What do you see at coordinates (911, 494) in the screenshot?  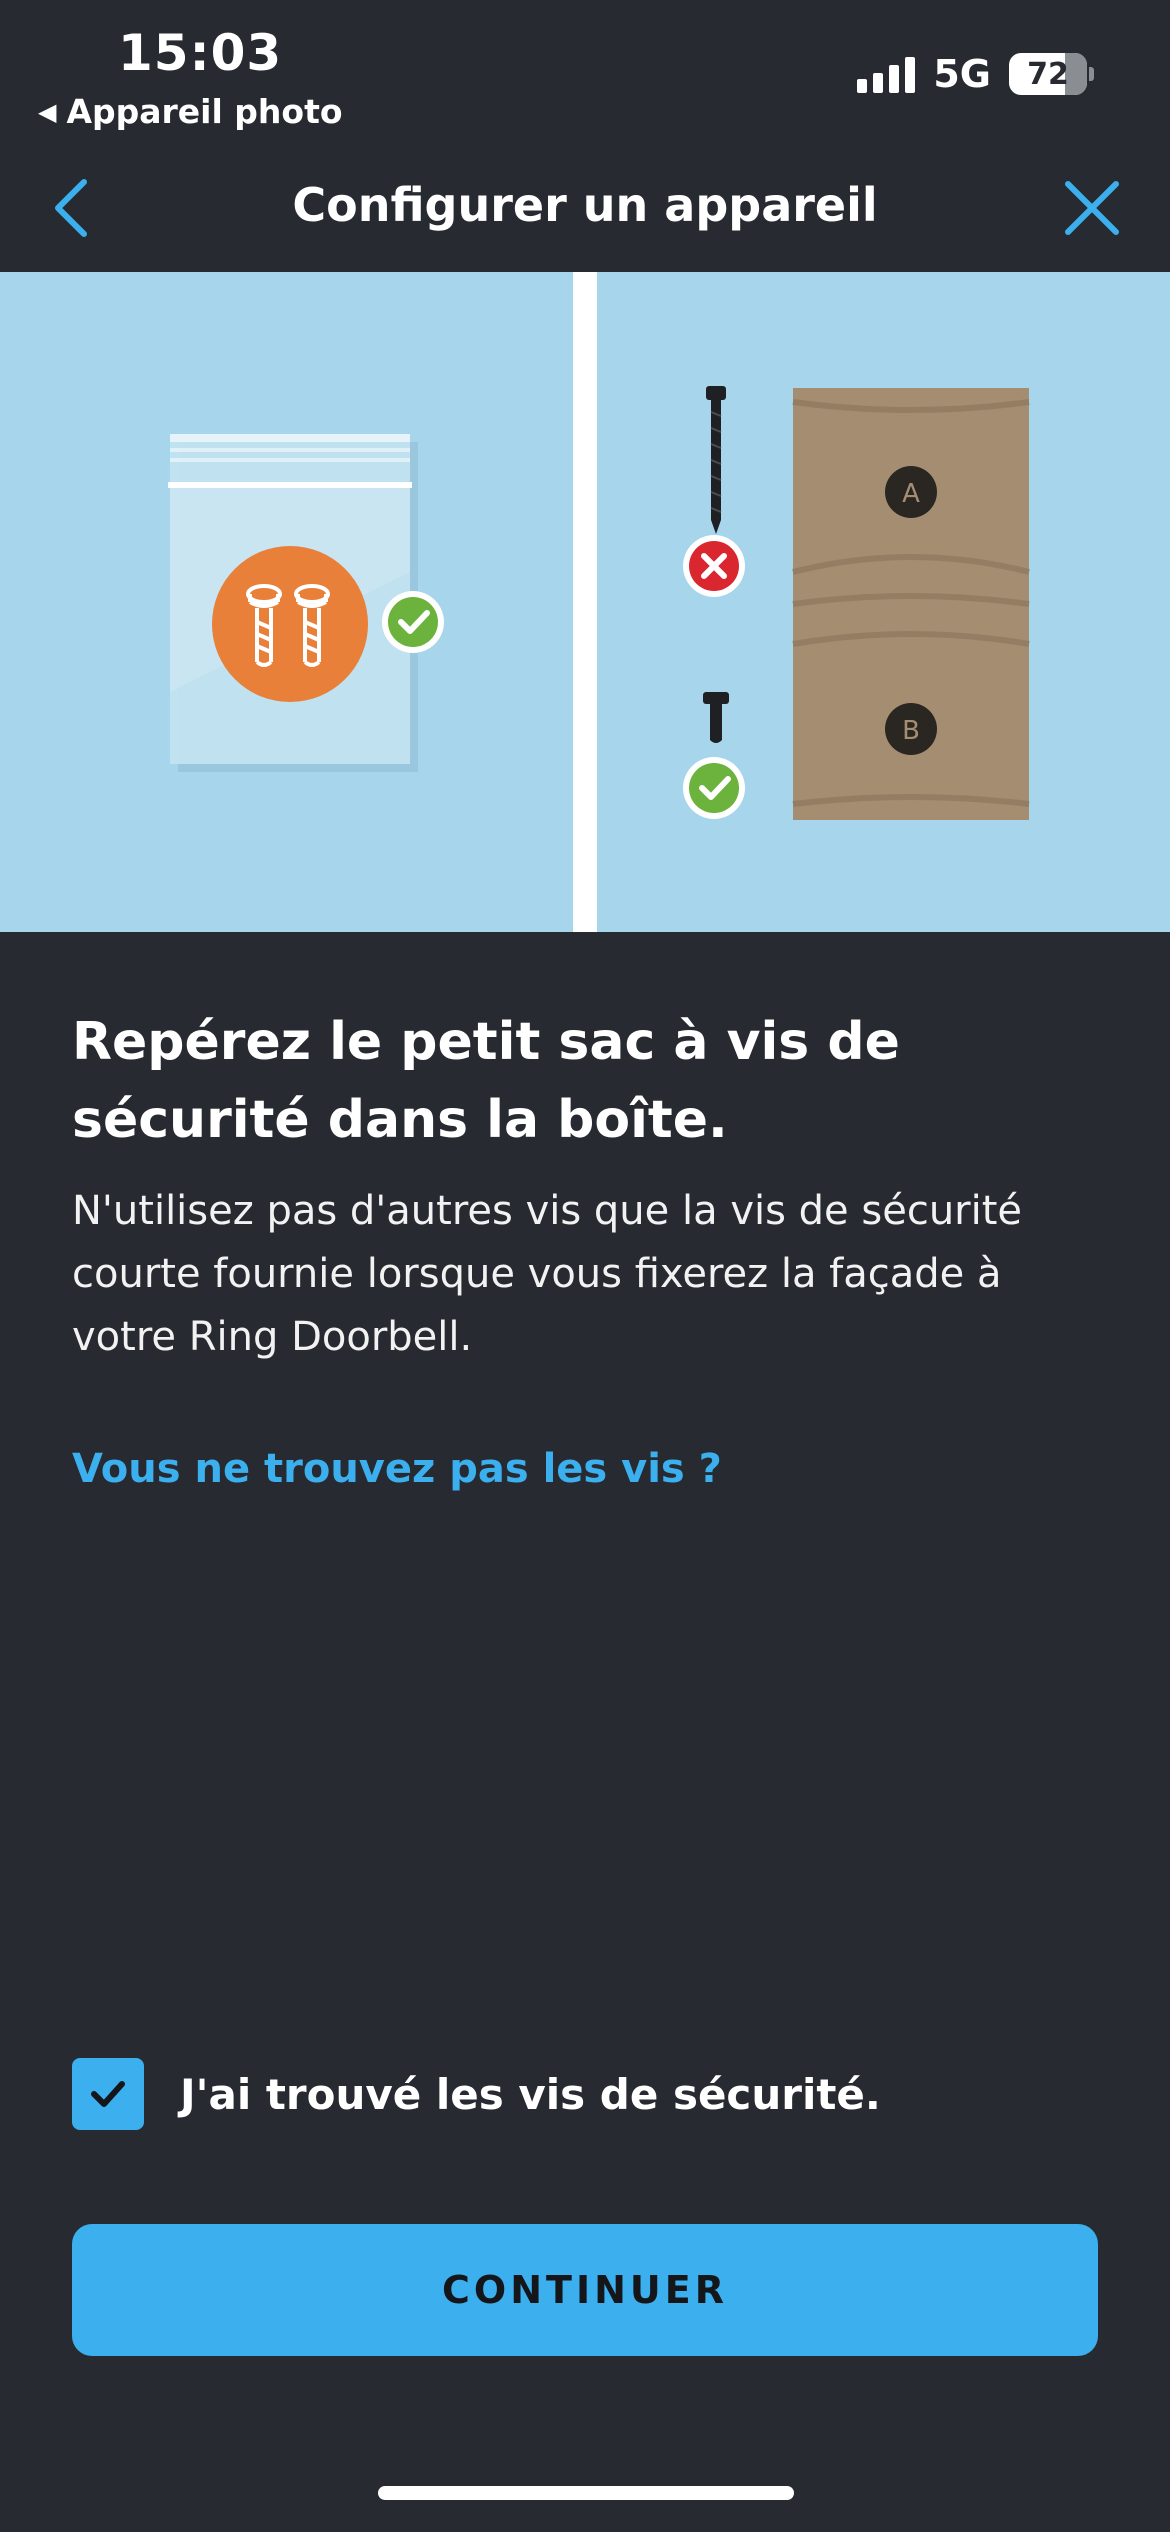 I see `compartment-label-a: A` at bounding box center [911, 494].